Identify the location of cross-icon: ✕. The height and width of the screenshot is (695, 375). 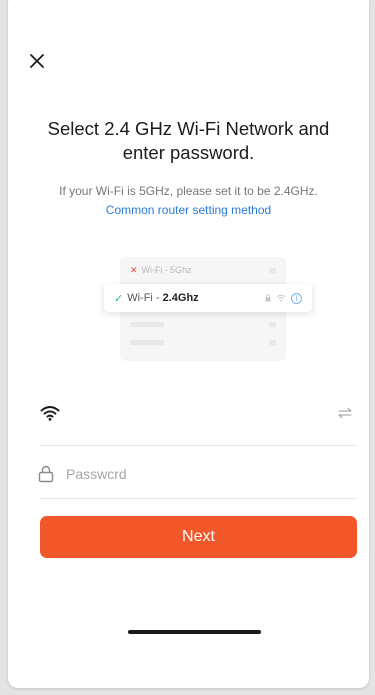
(134, 269).